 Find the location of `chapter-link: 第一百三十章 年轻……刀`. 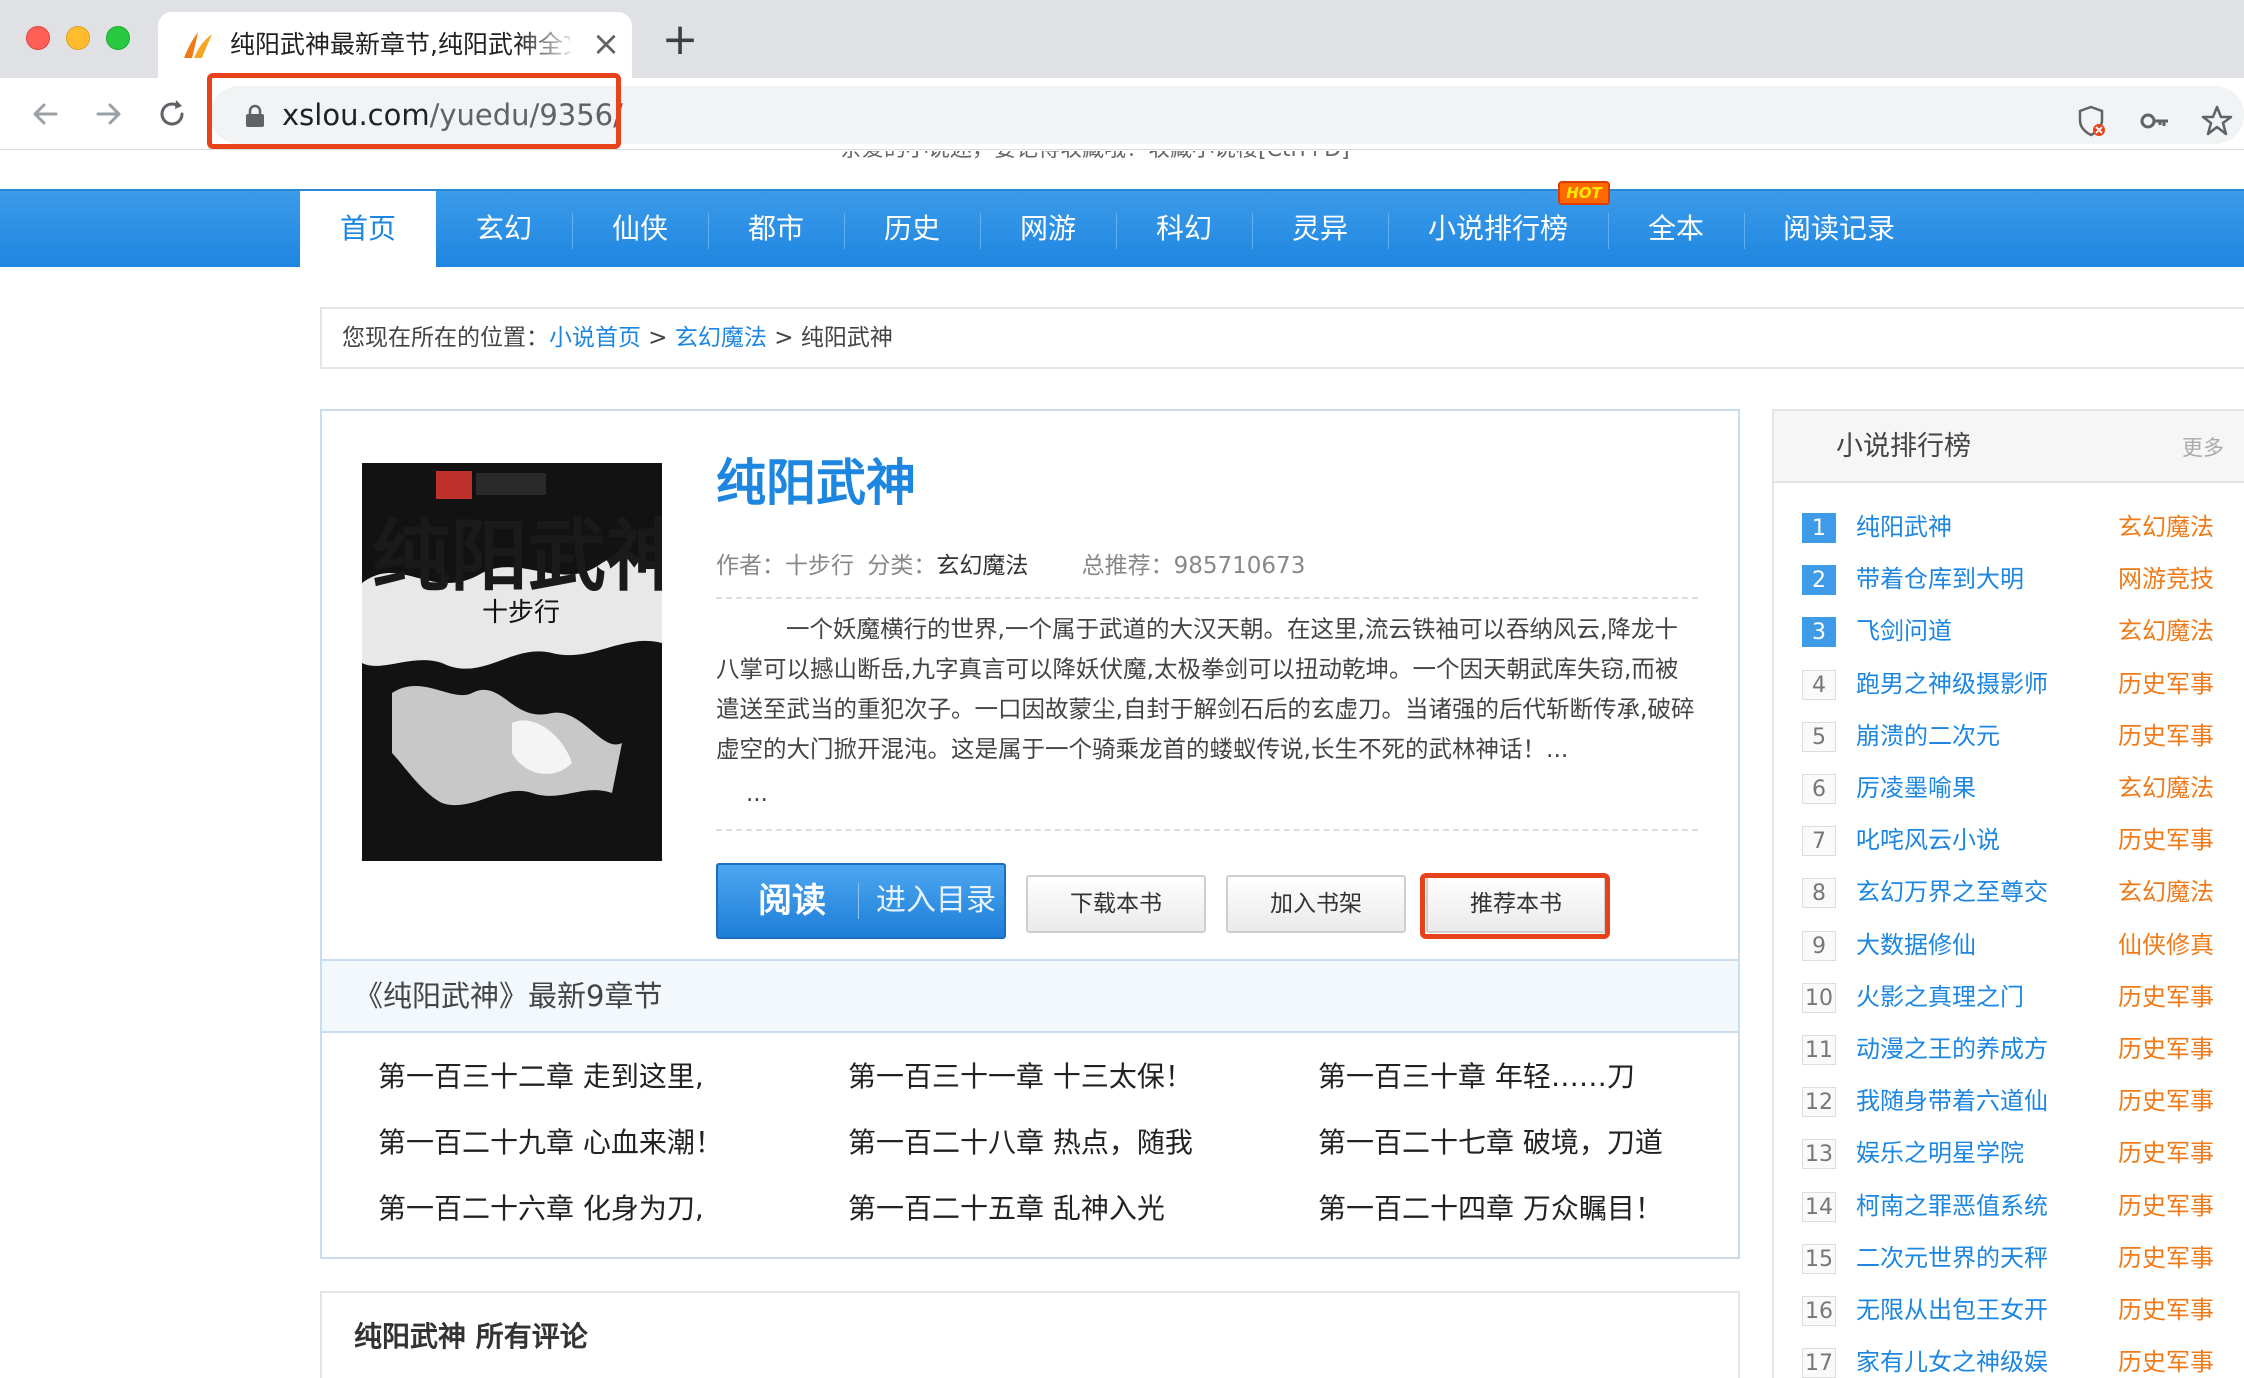

chapter-link: 第一百三十章 年轻……刀 is located at coordinates (1476, 1077).